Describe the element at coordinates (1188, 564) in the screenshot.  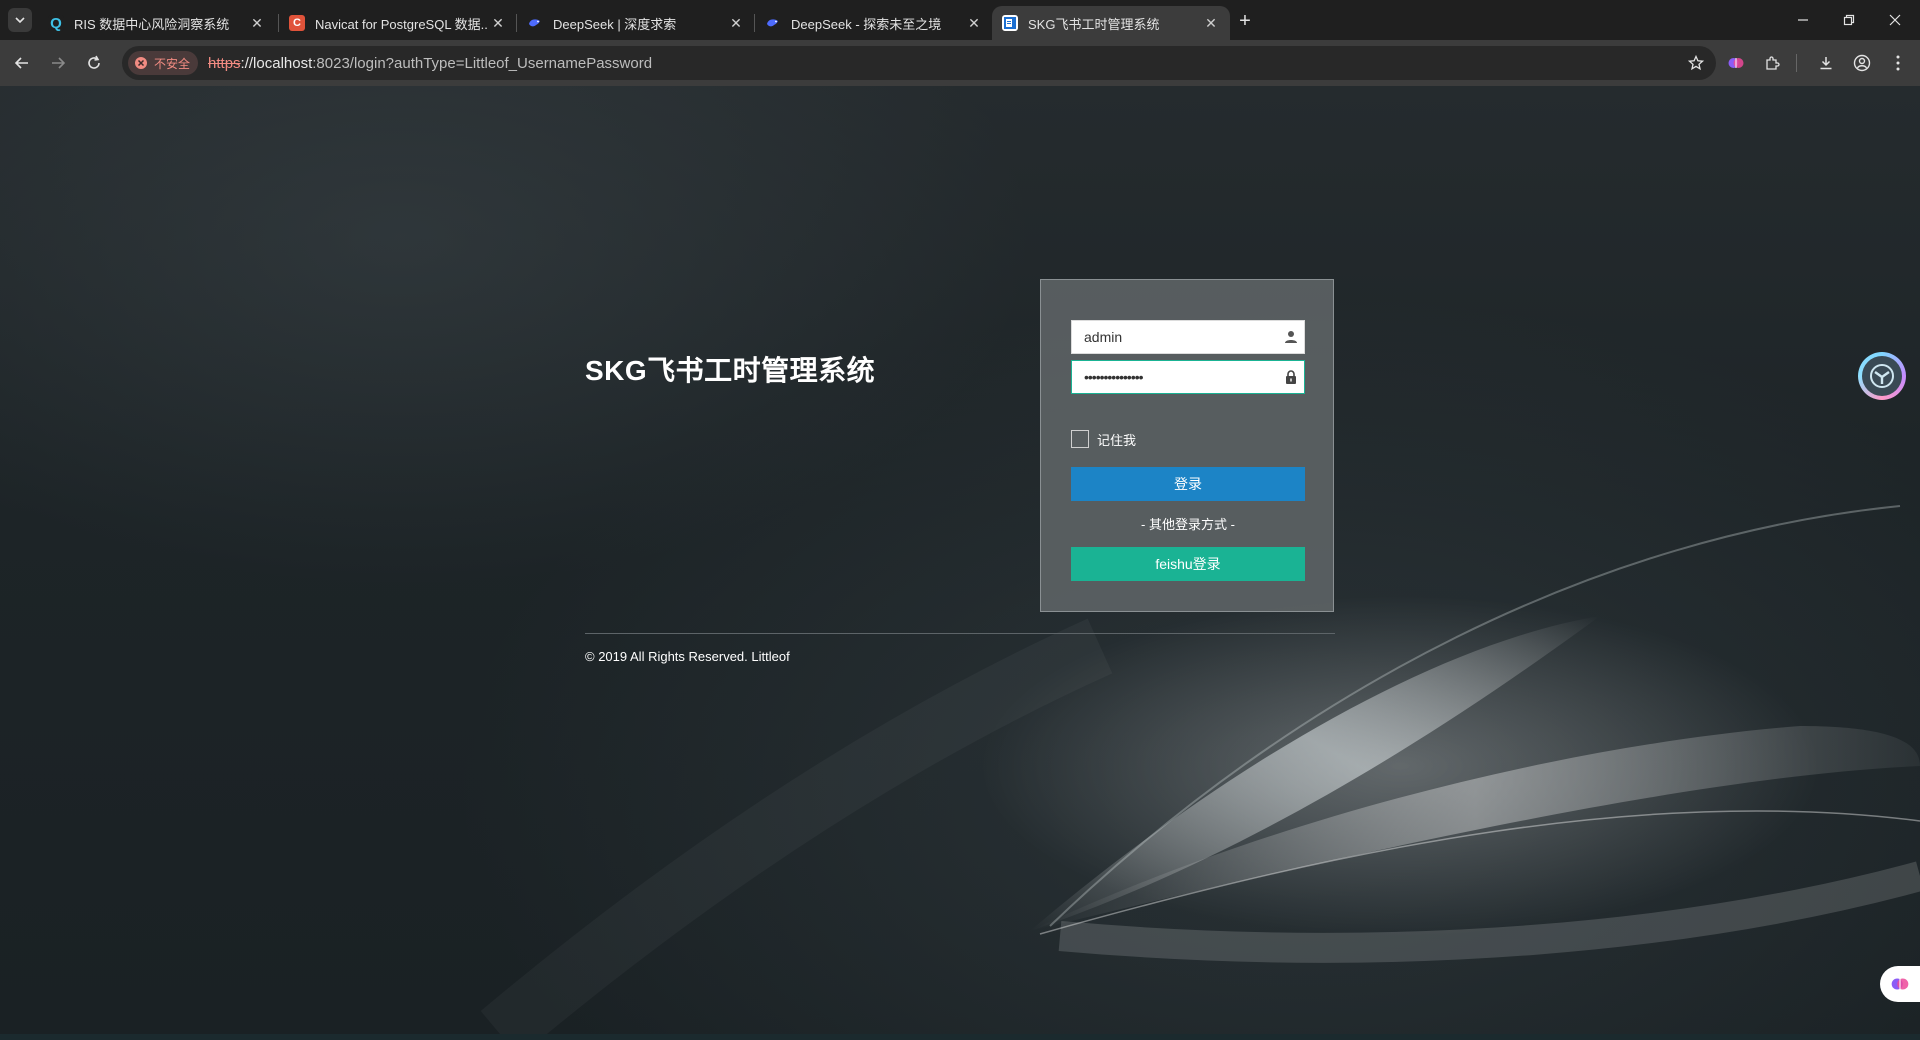
I see `feishu-login-button: feishu登录` at that location.